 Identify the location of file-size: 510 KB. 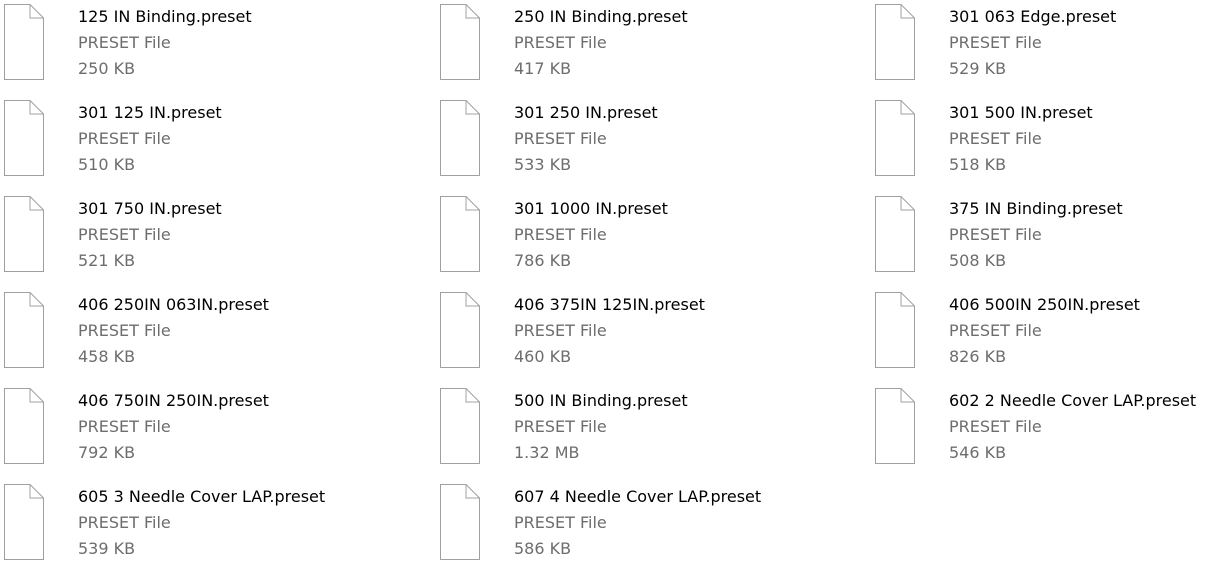
(107, 164).